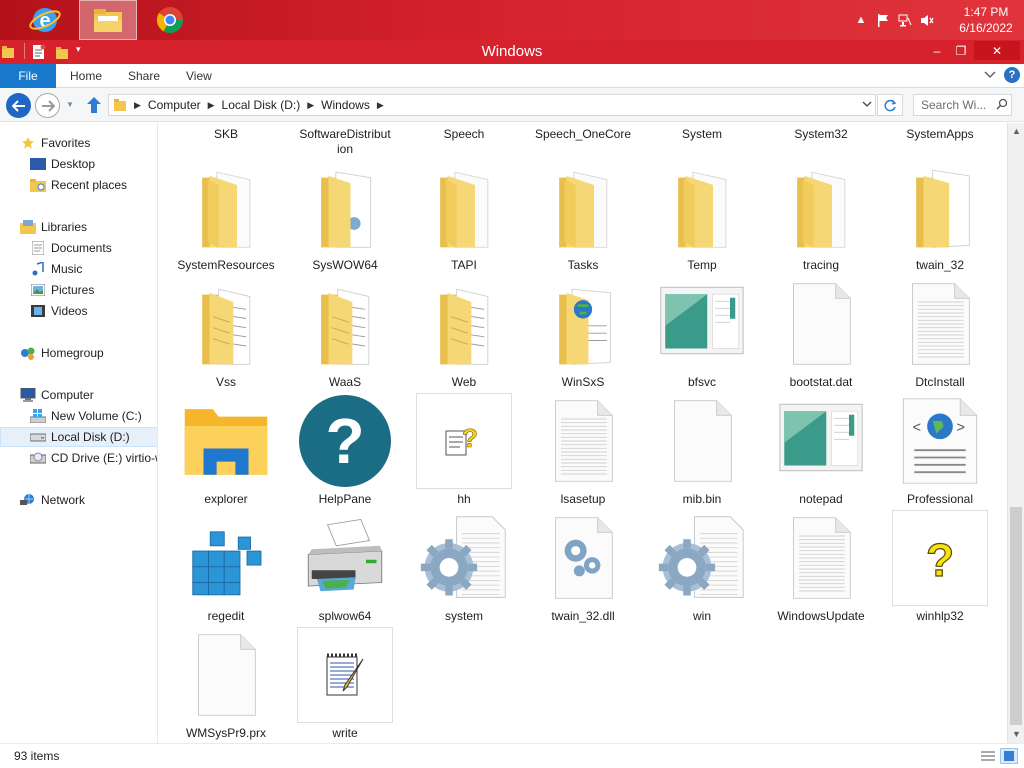 The image size is (1024, 768). Describe the element at coordinates (702, 333) in the screenshot. I see `list-item-bfsvc: bfsvc` at that location.